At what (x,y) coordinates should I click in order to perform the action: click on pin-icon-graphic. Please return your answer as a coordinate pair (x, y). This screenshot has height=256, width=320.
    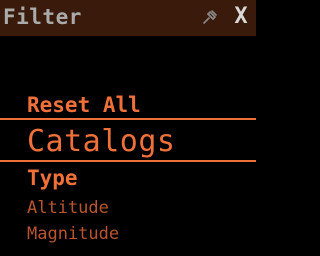
    Looking at the image, I should click on (210, 17).